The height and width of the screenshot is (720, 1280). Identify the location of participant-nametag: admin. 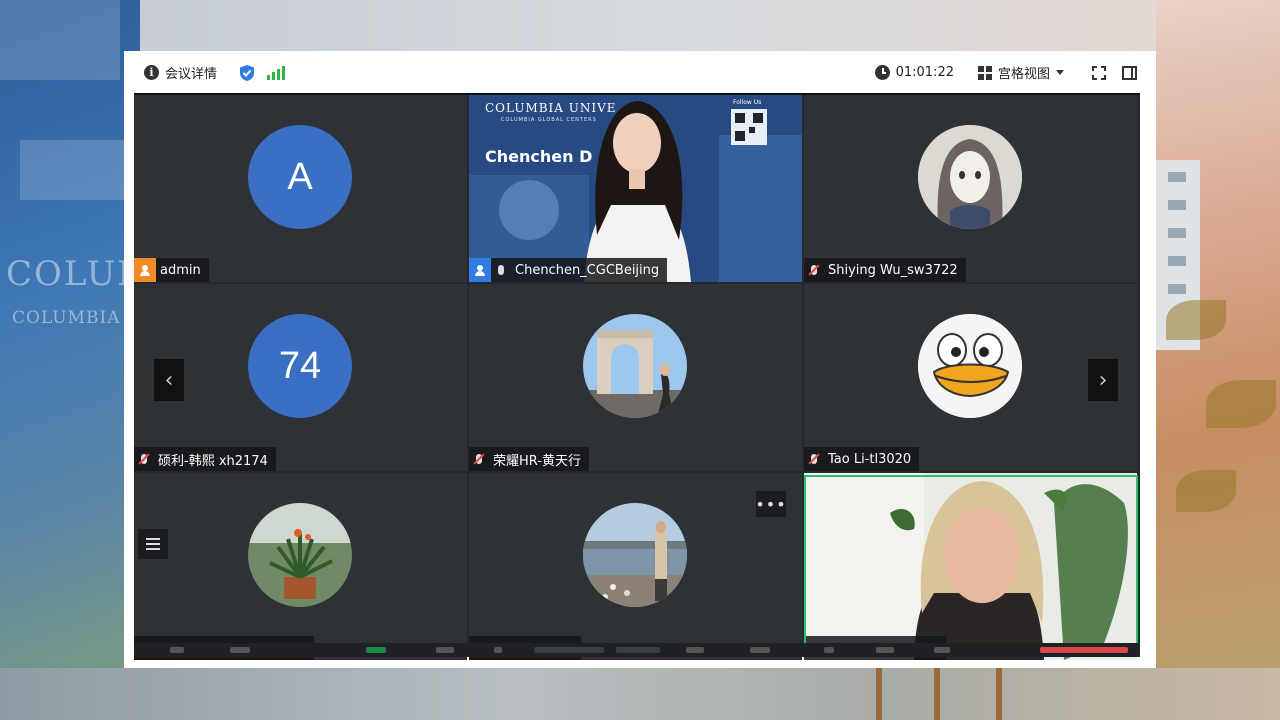
(171, 270).